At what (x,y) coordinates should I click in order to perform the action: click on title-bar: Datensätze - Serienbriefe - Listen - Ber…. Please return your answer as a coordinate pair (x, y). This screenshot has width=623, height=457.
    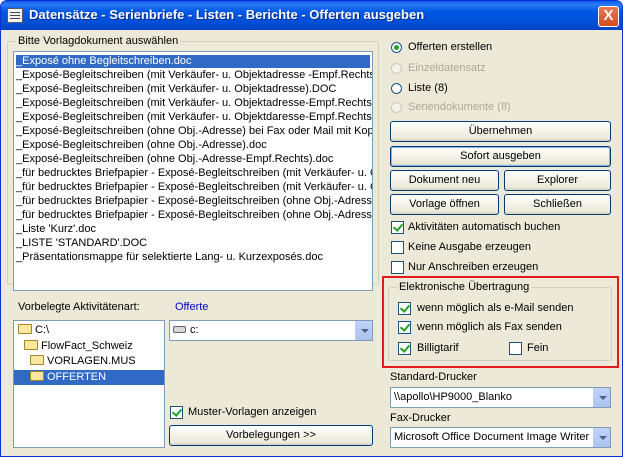
    Looking at the image, I should click on (311, 15).